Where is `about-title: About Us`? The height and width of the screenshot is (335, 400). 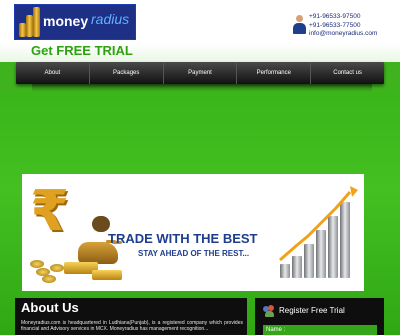
about-title: About Us is located at coordinates (50, 307).